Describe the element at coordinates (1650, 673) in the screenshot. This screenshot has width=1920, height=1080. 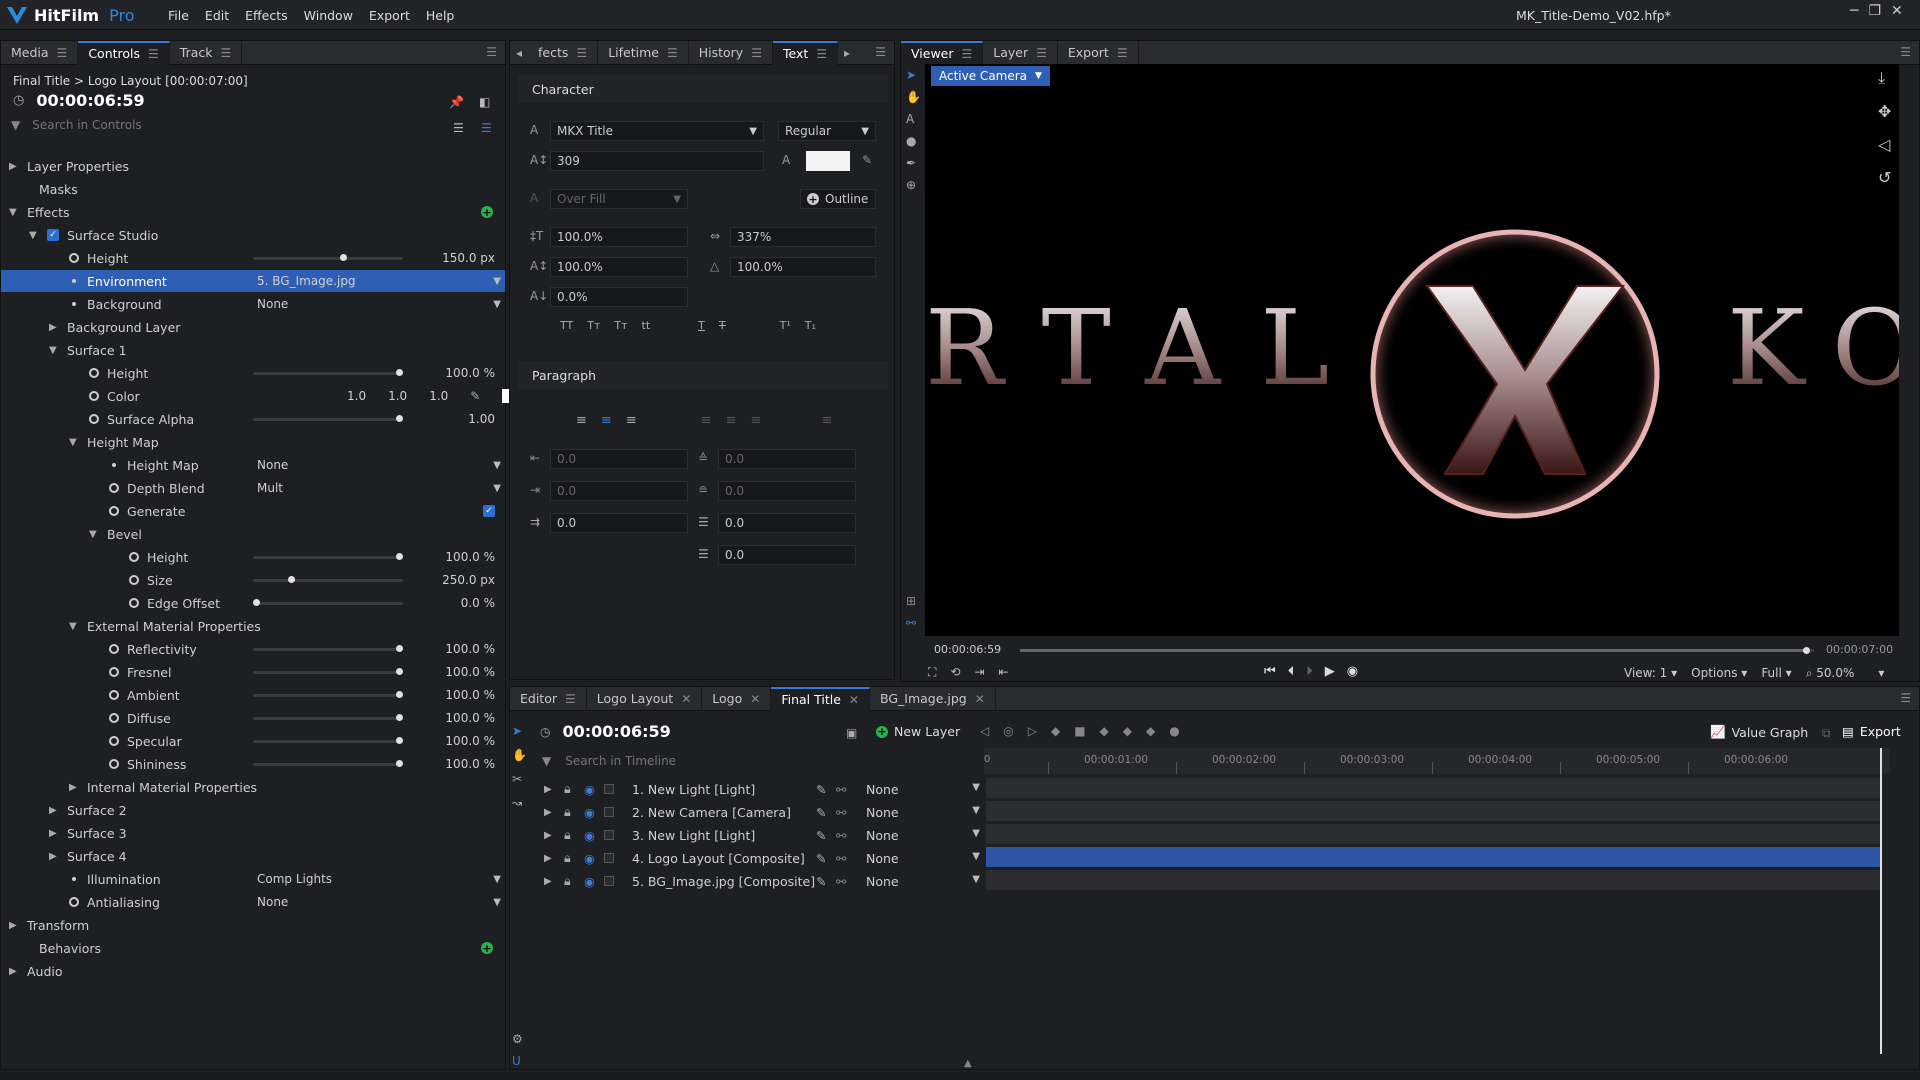
I see `view-select: View: 1 ▾` at that location.